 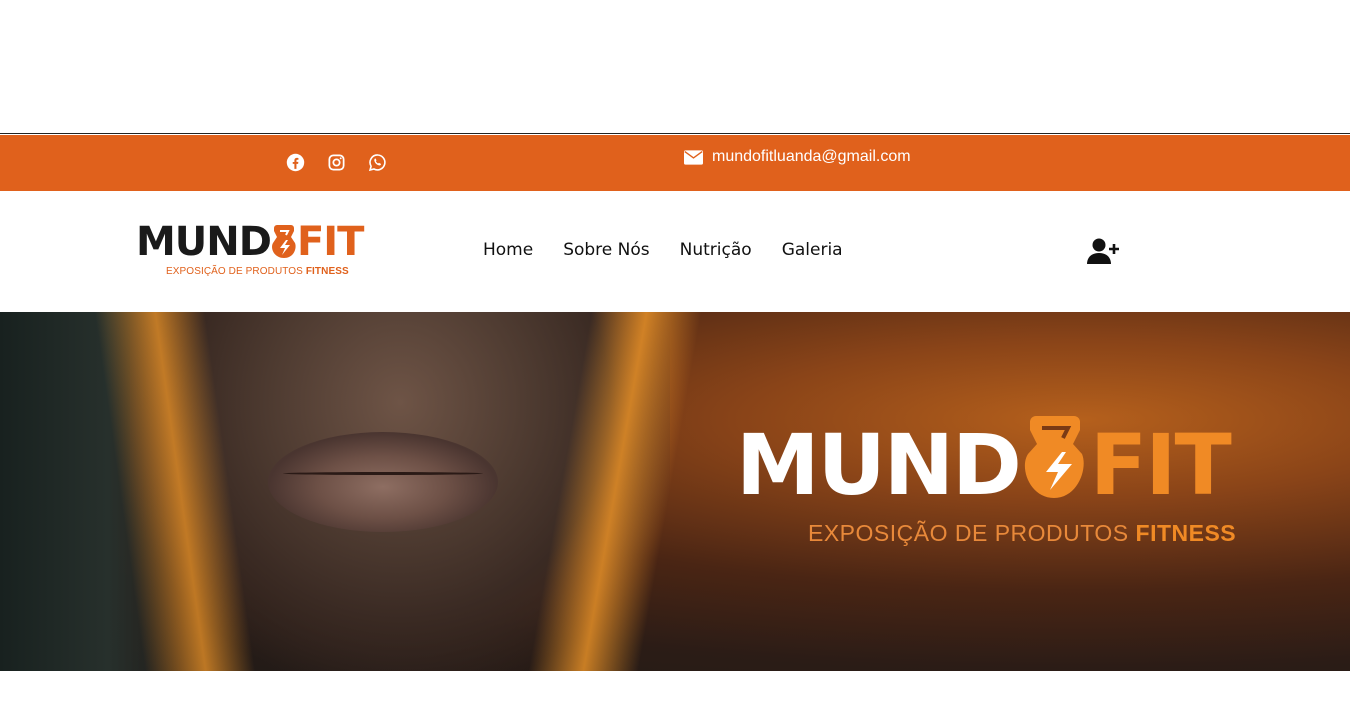 I want to click on contact-email: mundofitluanda@gmail.com, so click(x=797, y=157).